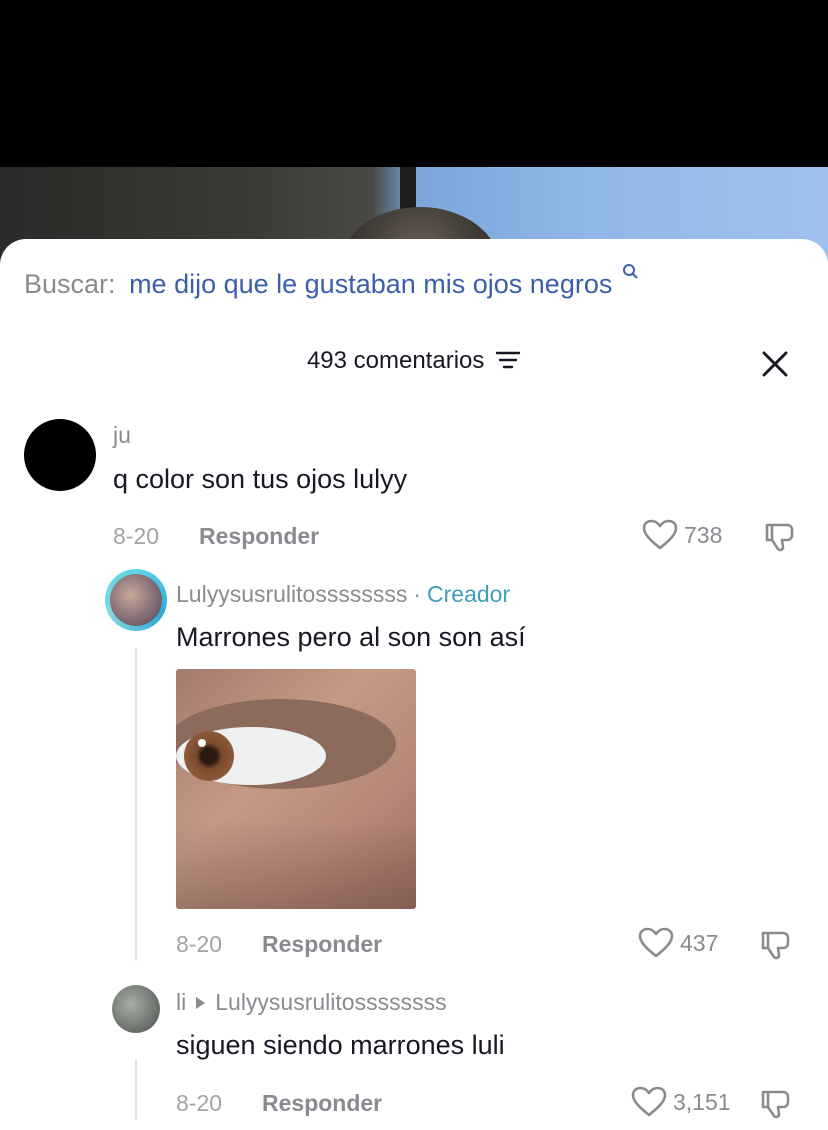  Describe the element at coordinates (370, 284) in the screenshot. I see `search-query-link: me dijo que le gustaban mis ojos negros` at that location.